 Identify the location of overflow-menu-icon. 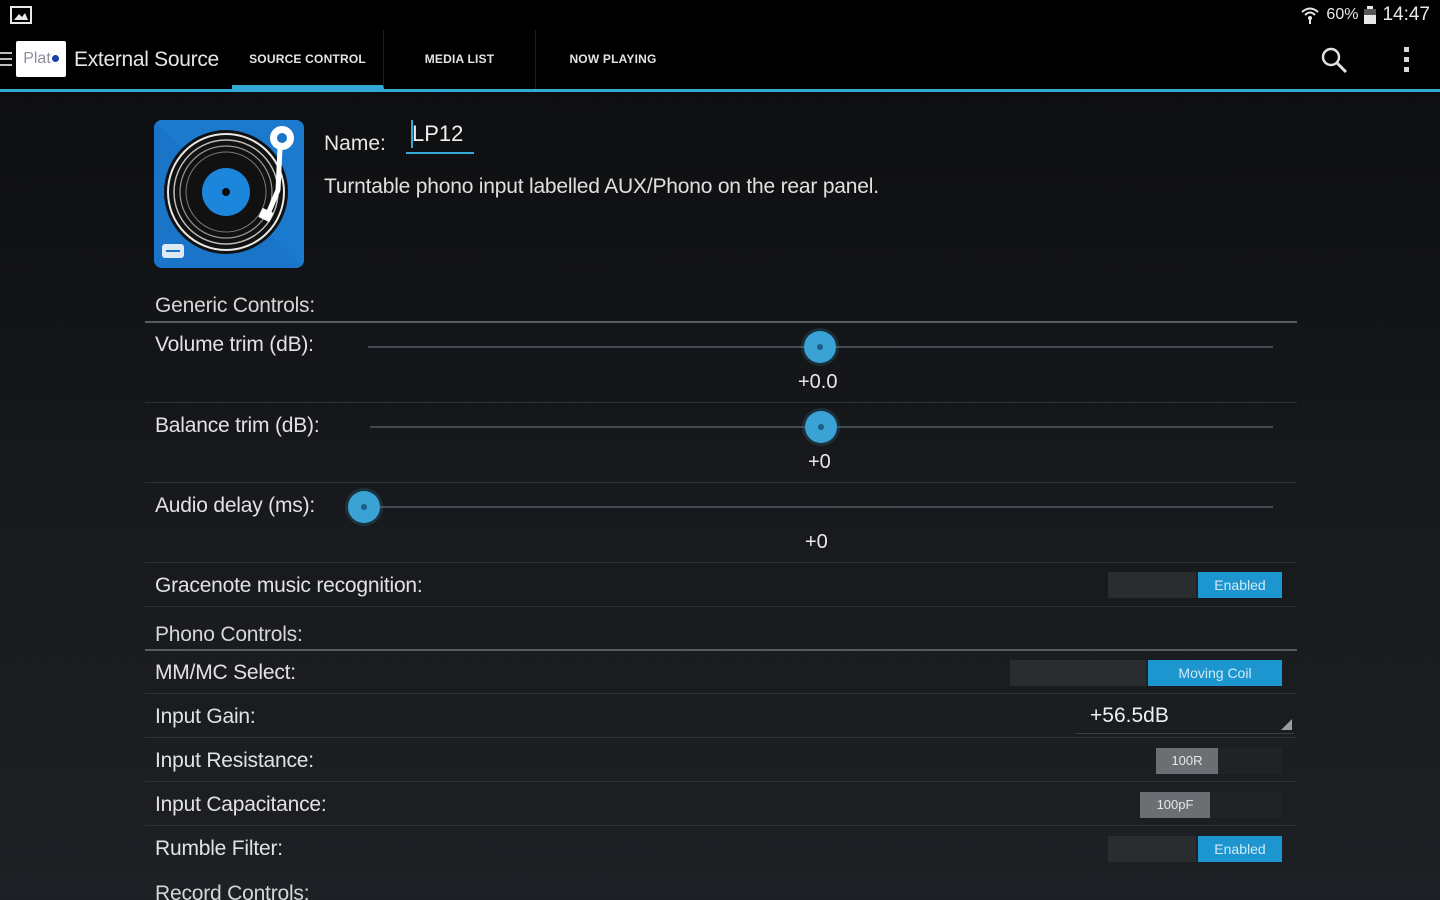
(1406, 60).